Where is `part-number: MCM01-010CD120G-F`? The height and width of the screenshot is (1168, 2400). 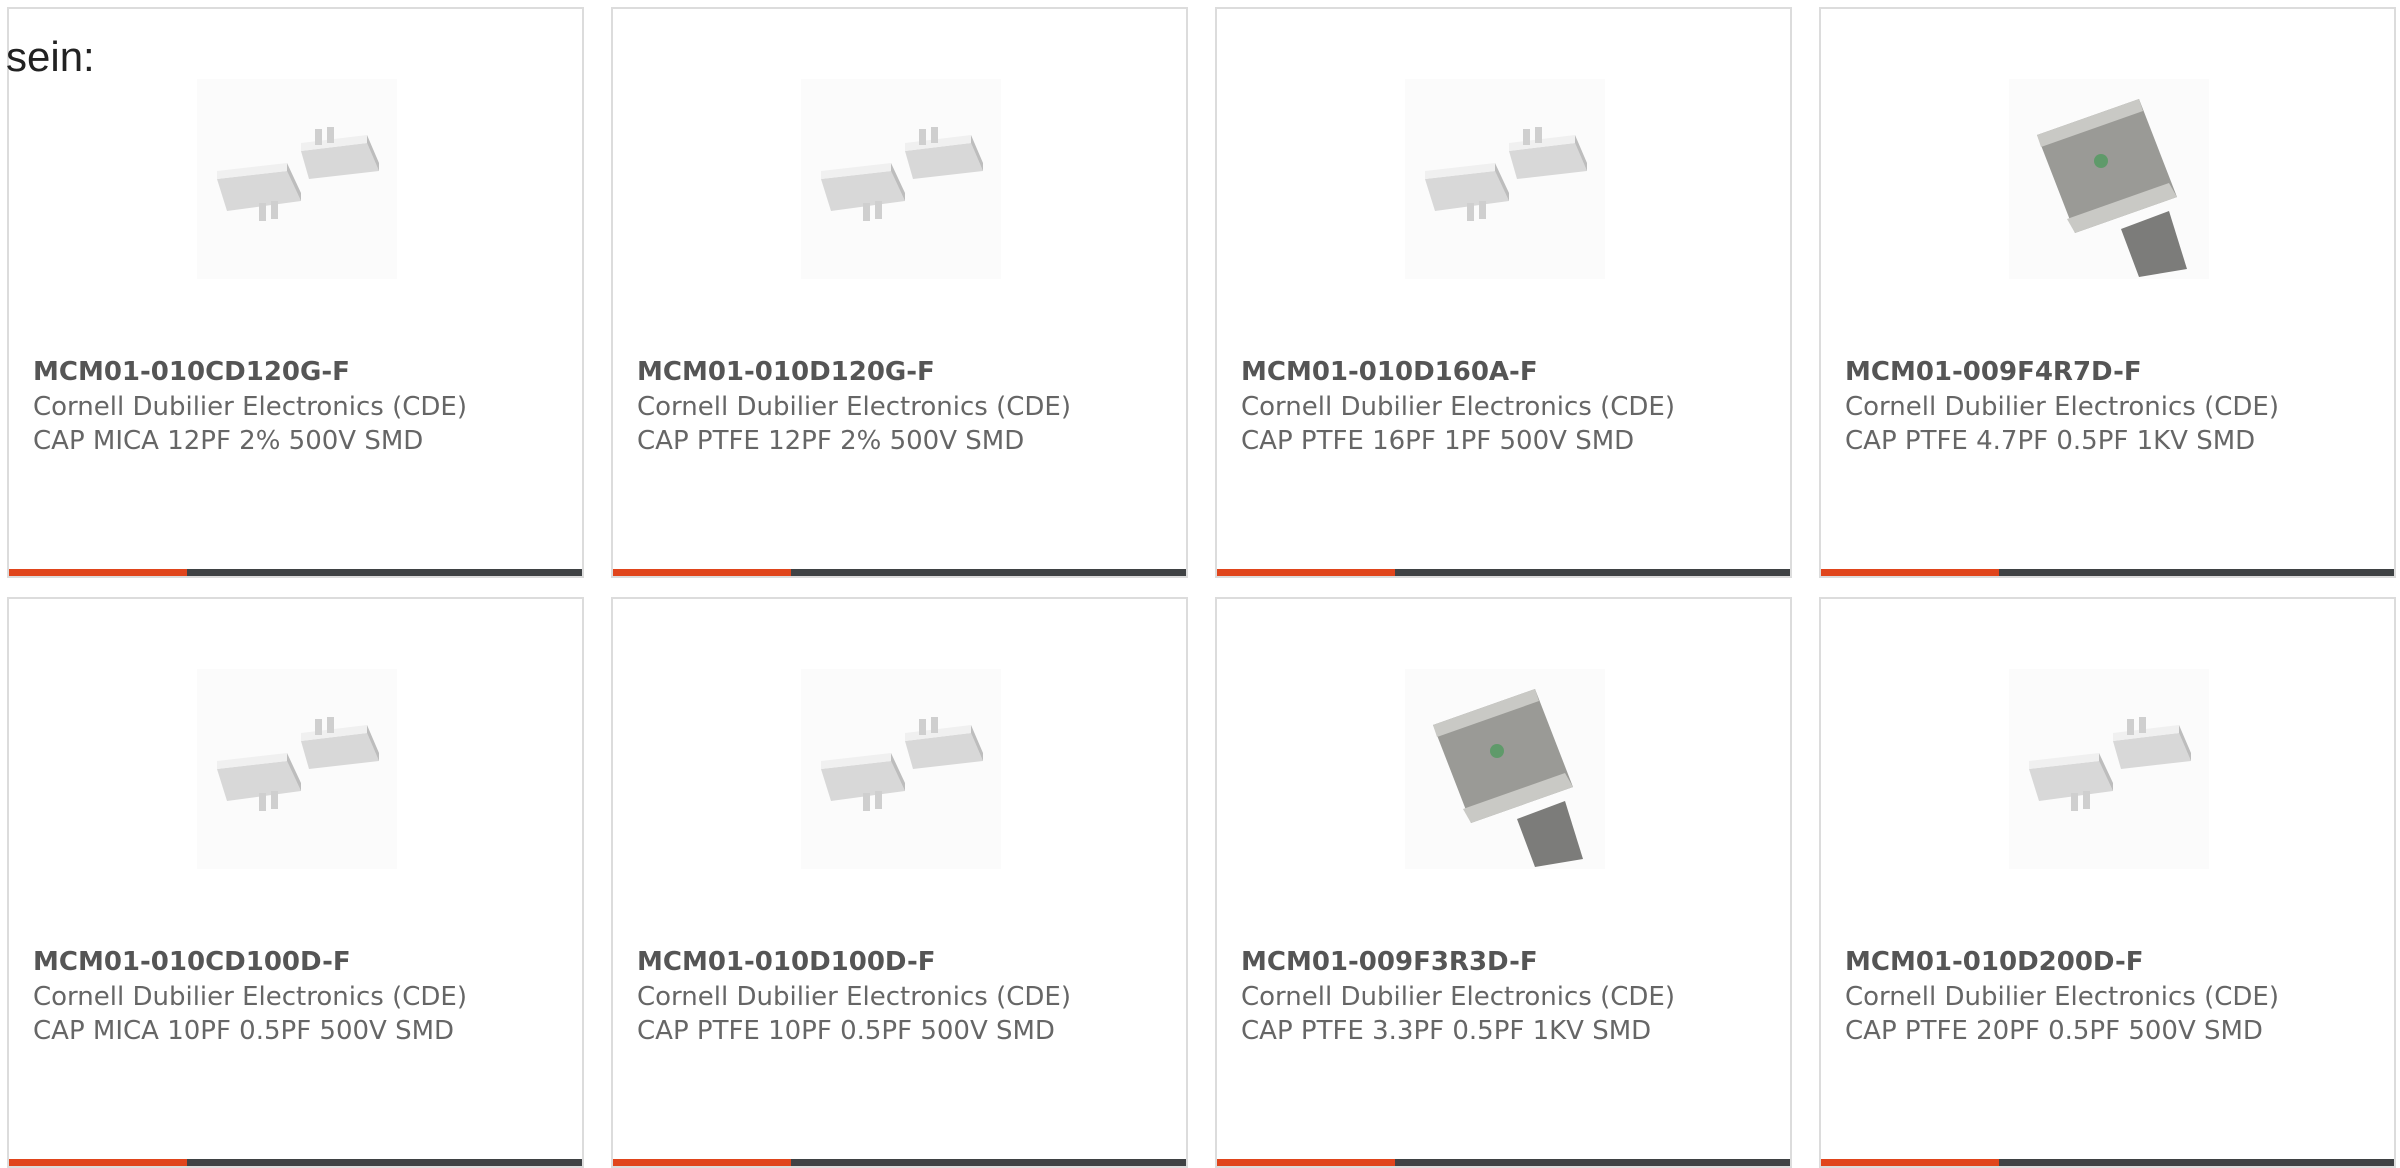
part-number: MCM01-010CD120G-F is located at coordinates (191, 372).